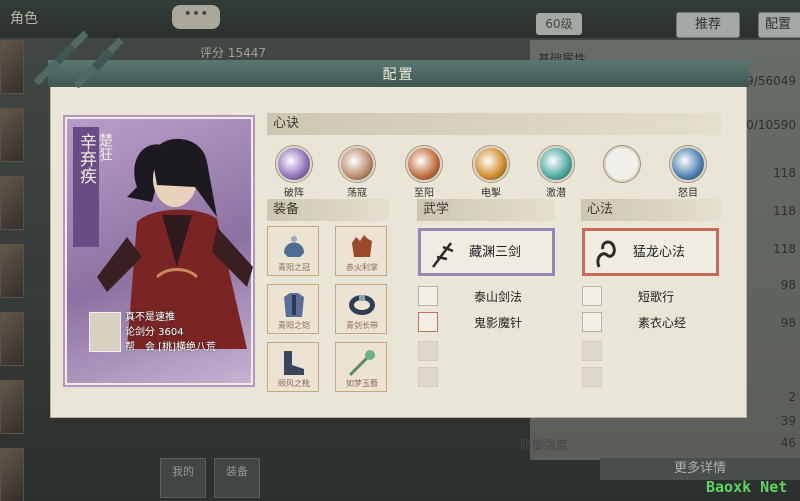 This screenshot has height=501, width=800. I want to click on hairpin-icon, so click(361, 363).